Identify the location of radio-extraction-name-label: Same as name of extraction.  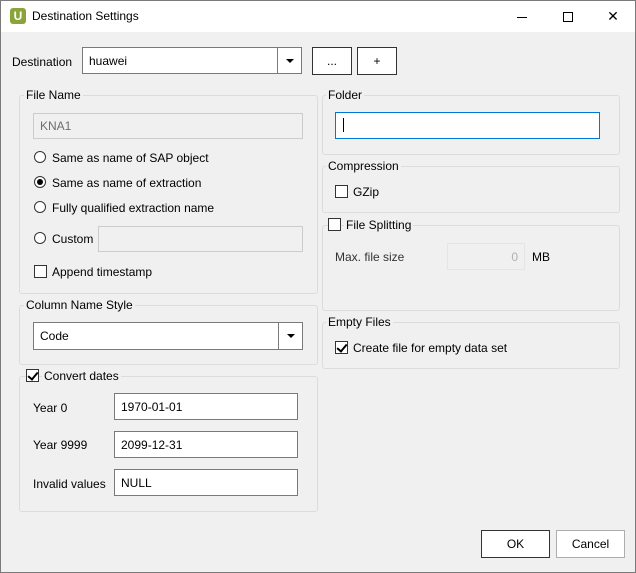
(127, 183).